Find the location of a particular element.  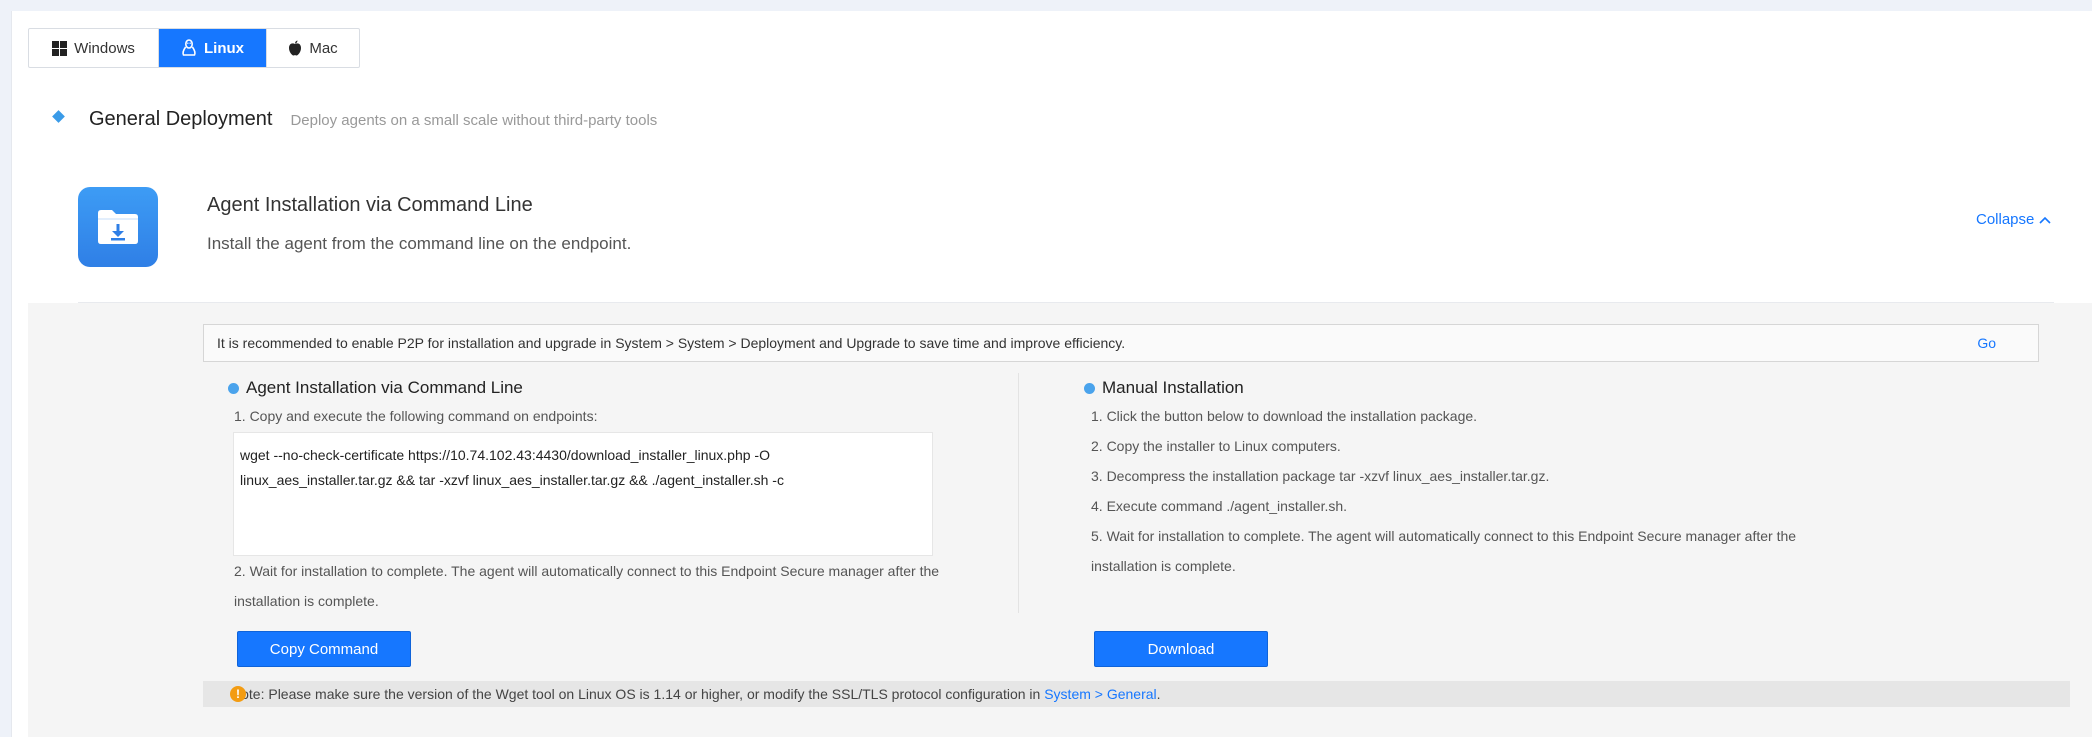

chevron-up-icon is located at coordinates (2045, 219).